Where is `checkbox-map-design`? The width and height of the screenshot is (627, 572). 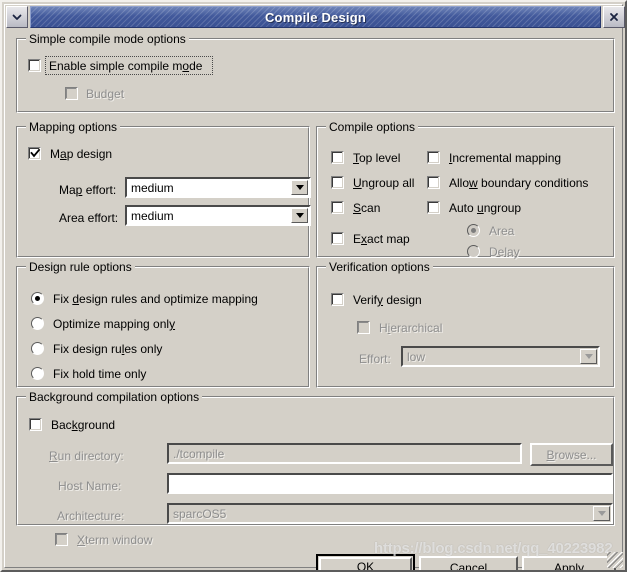
checkbox-map-design is located at coordinates (34, 153).